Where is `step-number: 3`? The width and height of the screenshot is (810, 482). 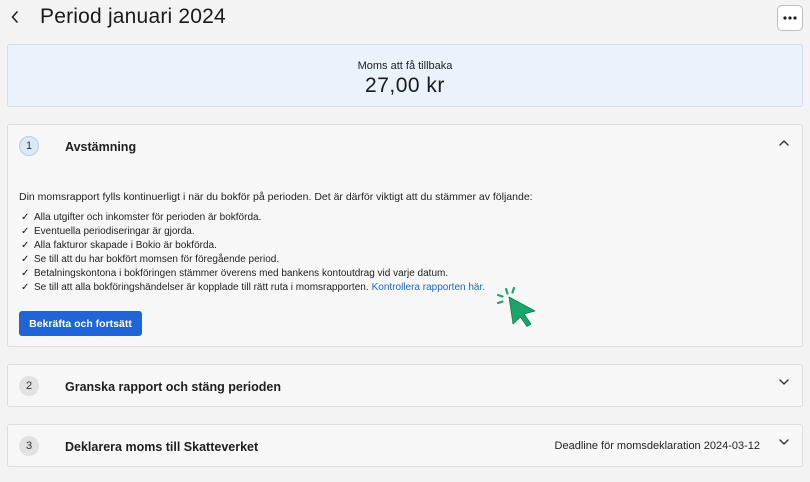
step-number: 3 is located at coordinates (29, 446).